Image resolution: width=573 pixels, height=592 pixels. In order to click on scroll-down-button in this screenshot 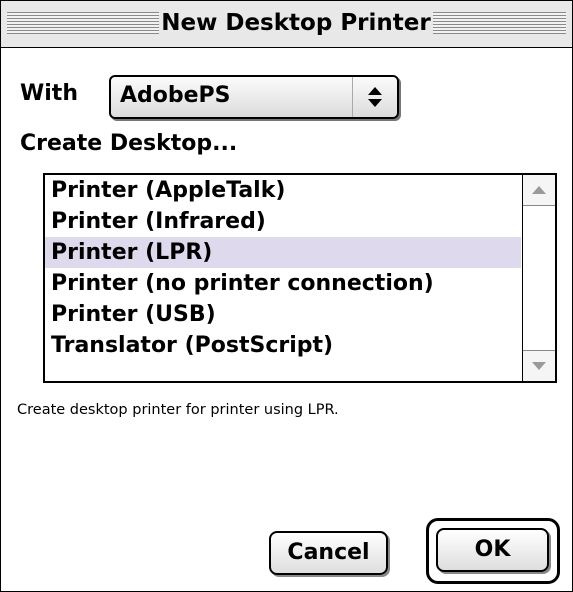, I will do `click(539, 365)`.